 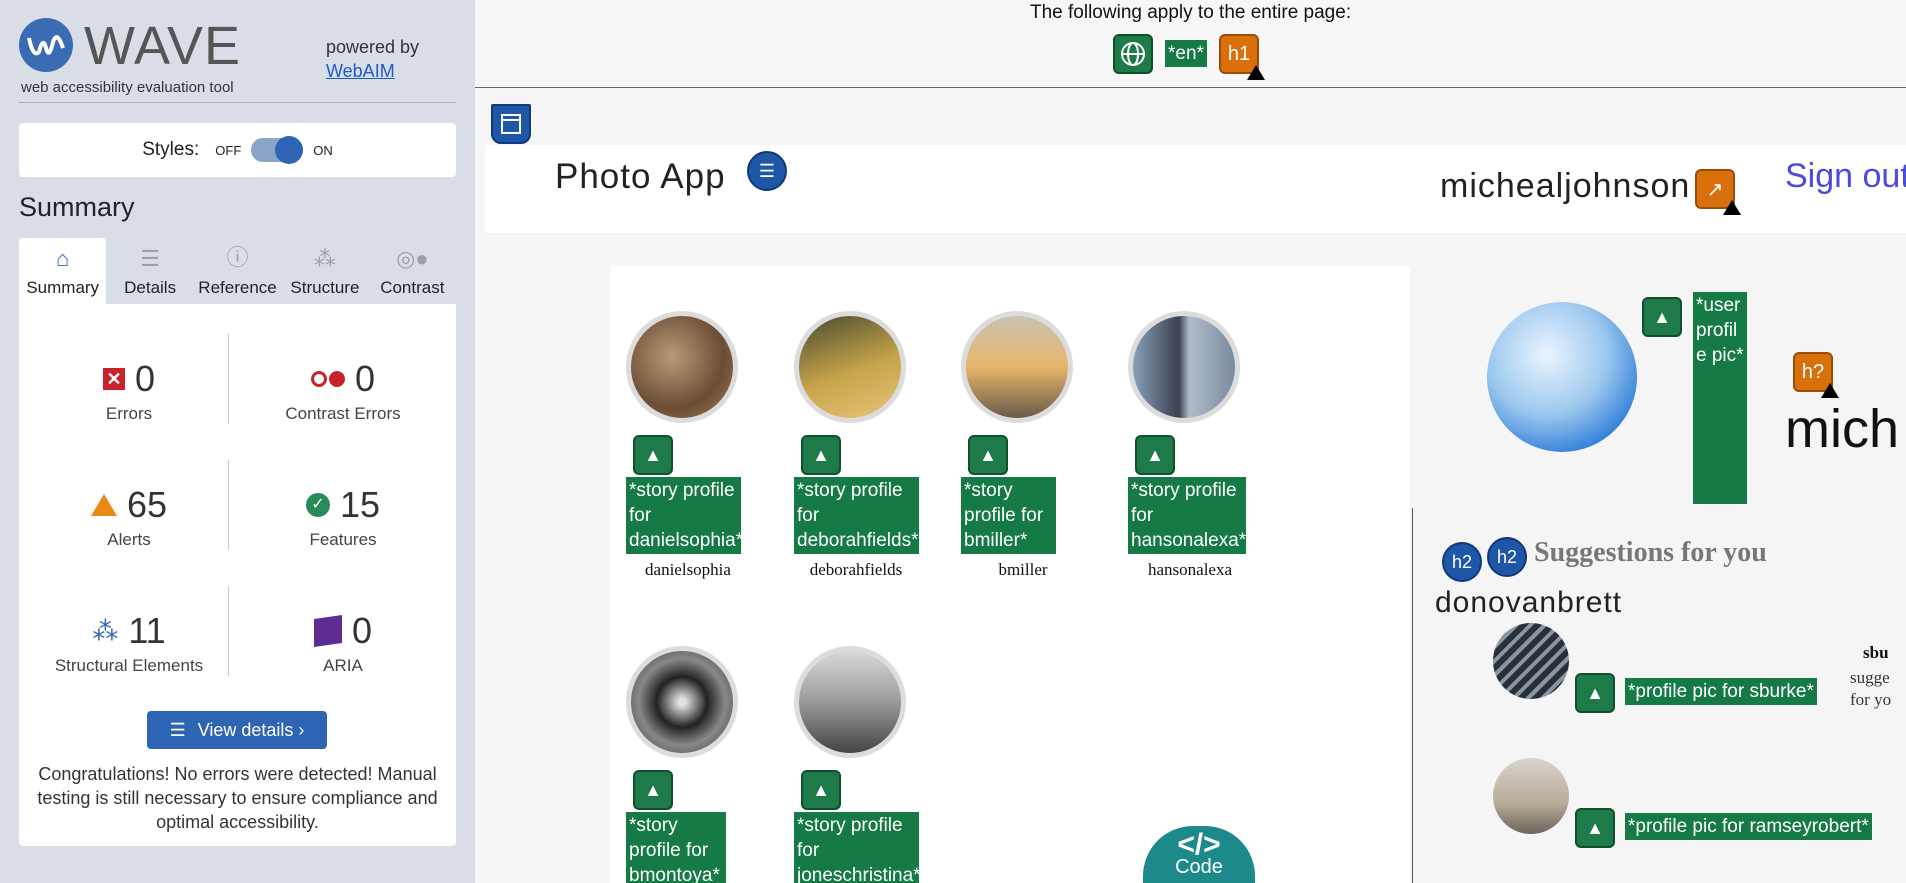 I want to click on powered-by-text: powered by, so click(x=373, y=47).